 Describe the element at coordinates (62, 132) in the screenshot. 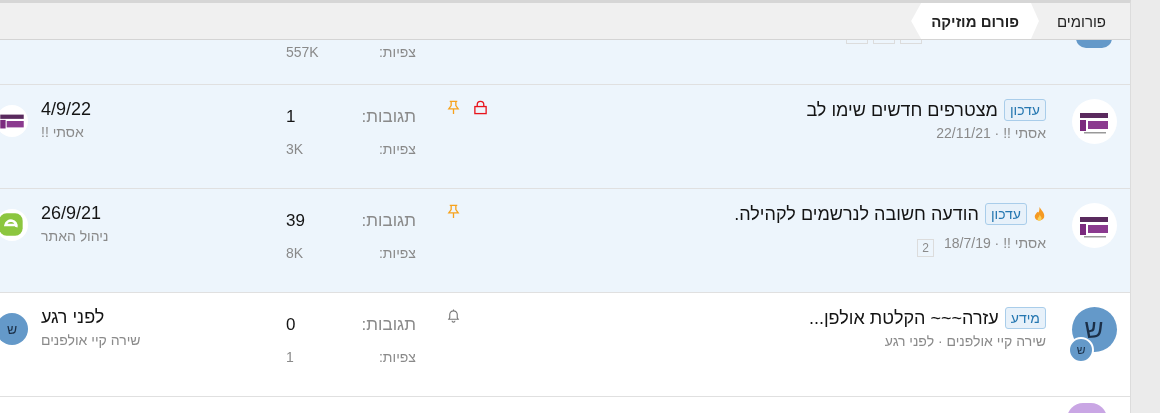

I see `last-post-user: אסתי !!` at that location.